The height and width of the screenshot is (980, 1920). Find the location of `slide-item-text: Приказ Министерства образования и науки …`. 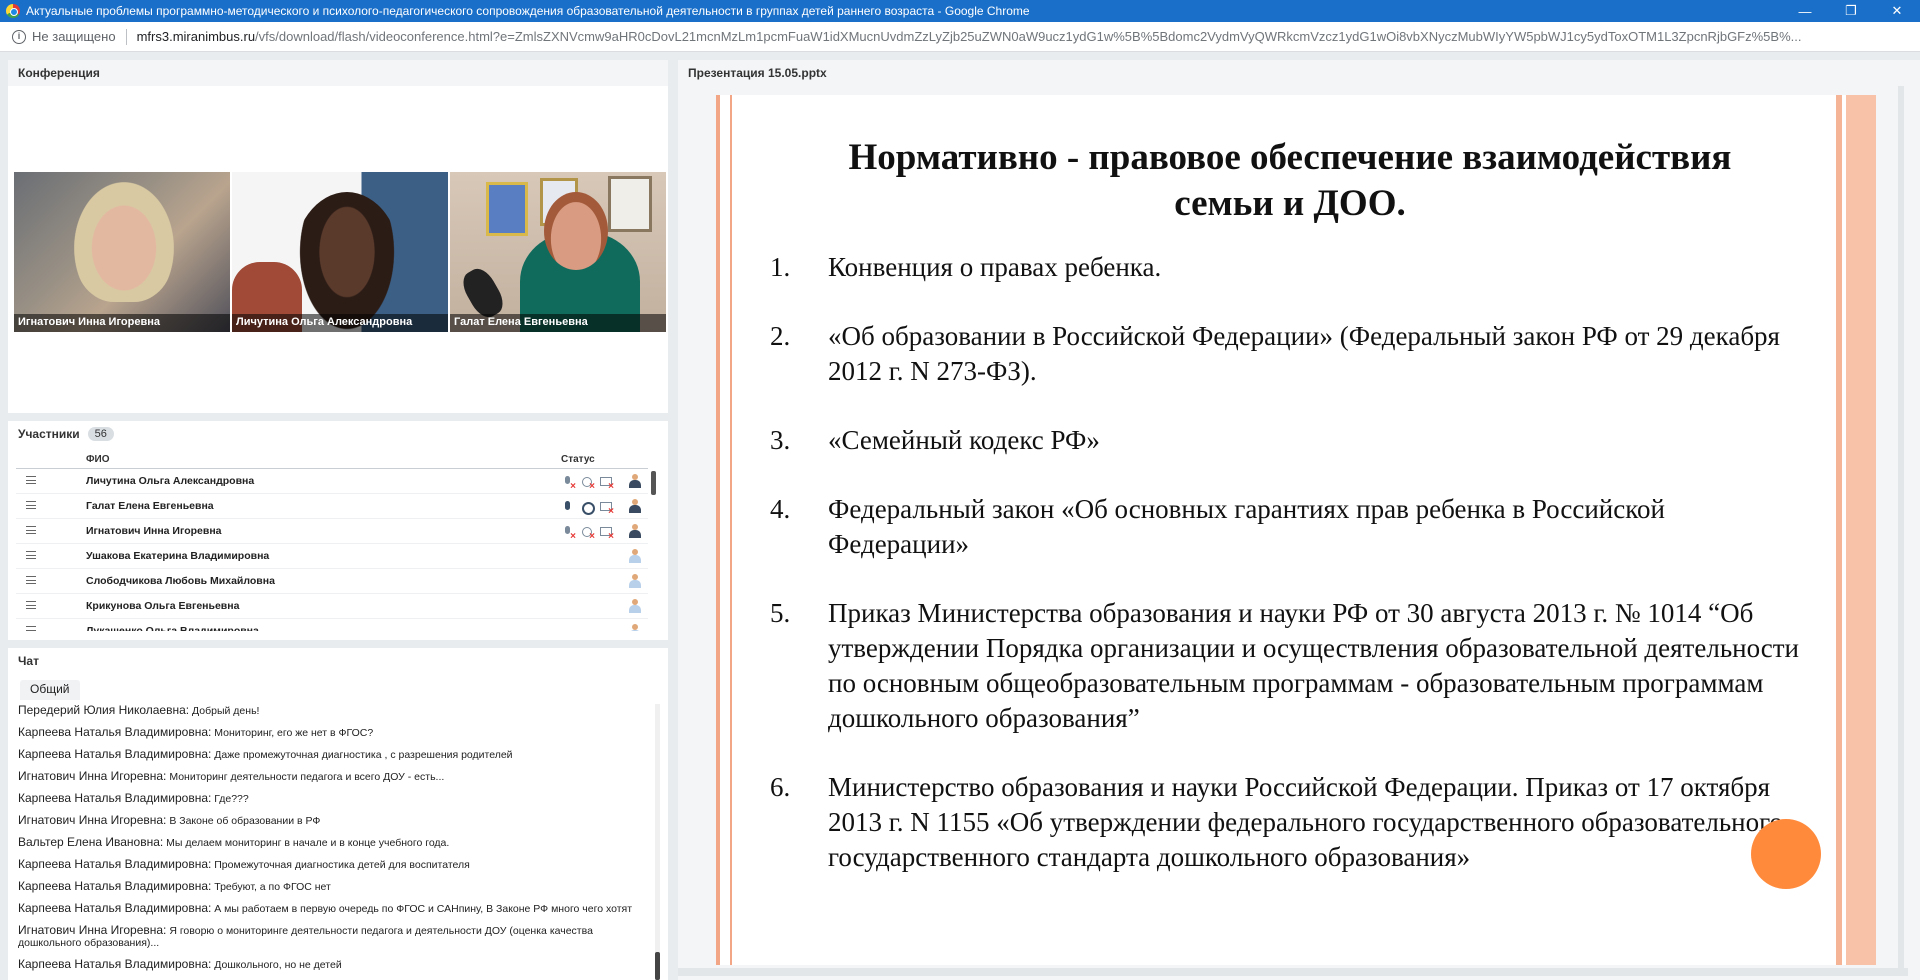

slide-item-text: Приказ Министерства образования и науки … is located at coordinates (1313, 665).